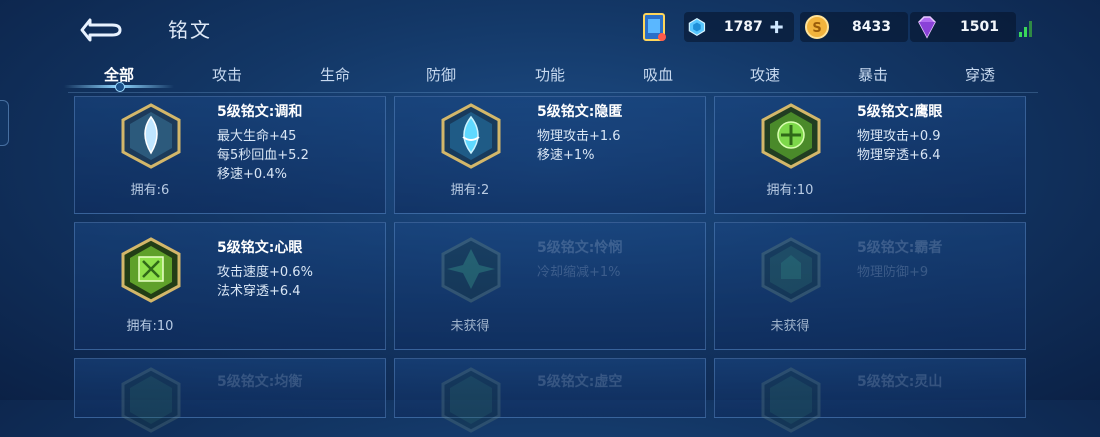 The width and height of the screenshot is (1100, 437). I want to click on inscription-spirit-mountain-icon, so click(791, 400).